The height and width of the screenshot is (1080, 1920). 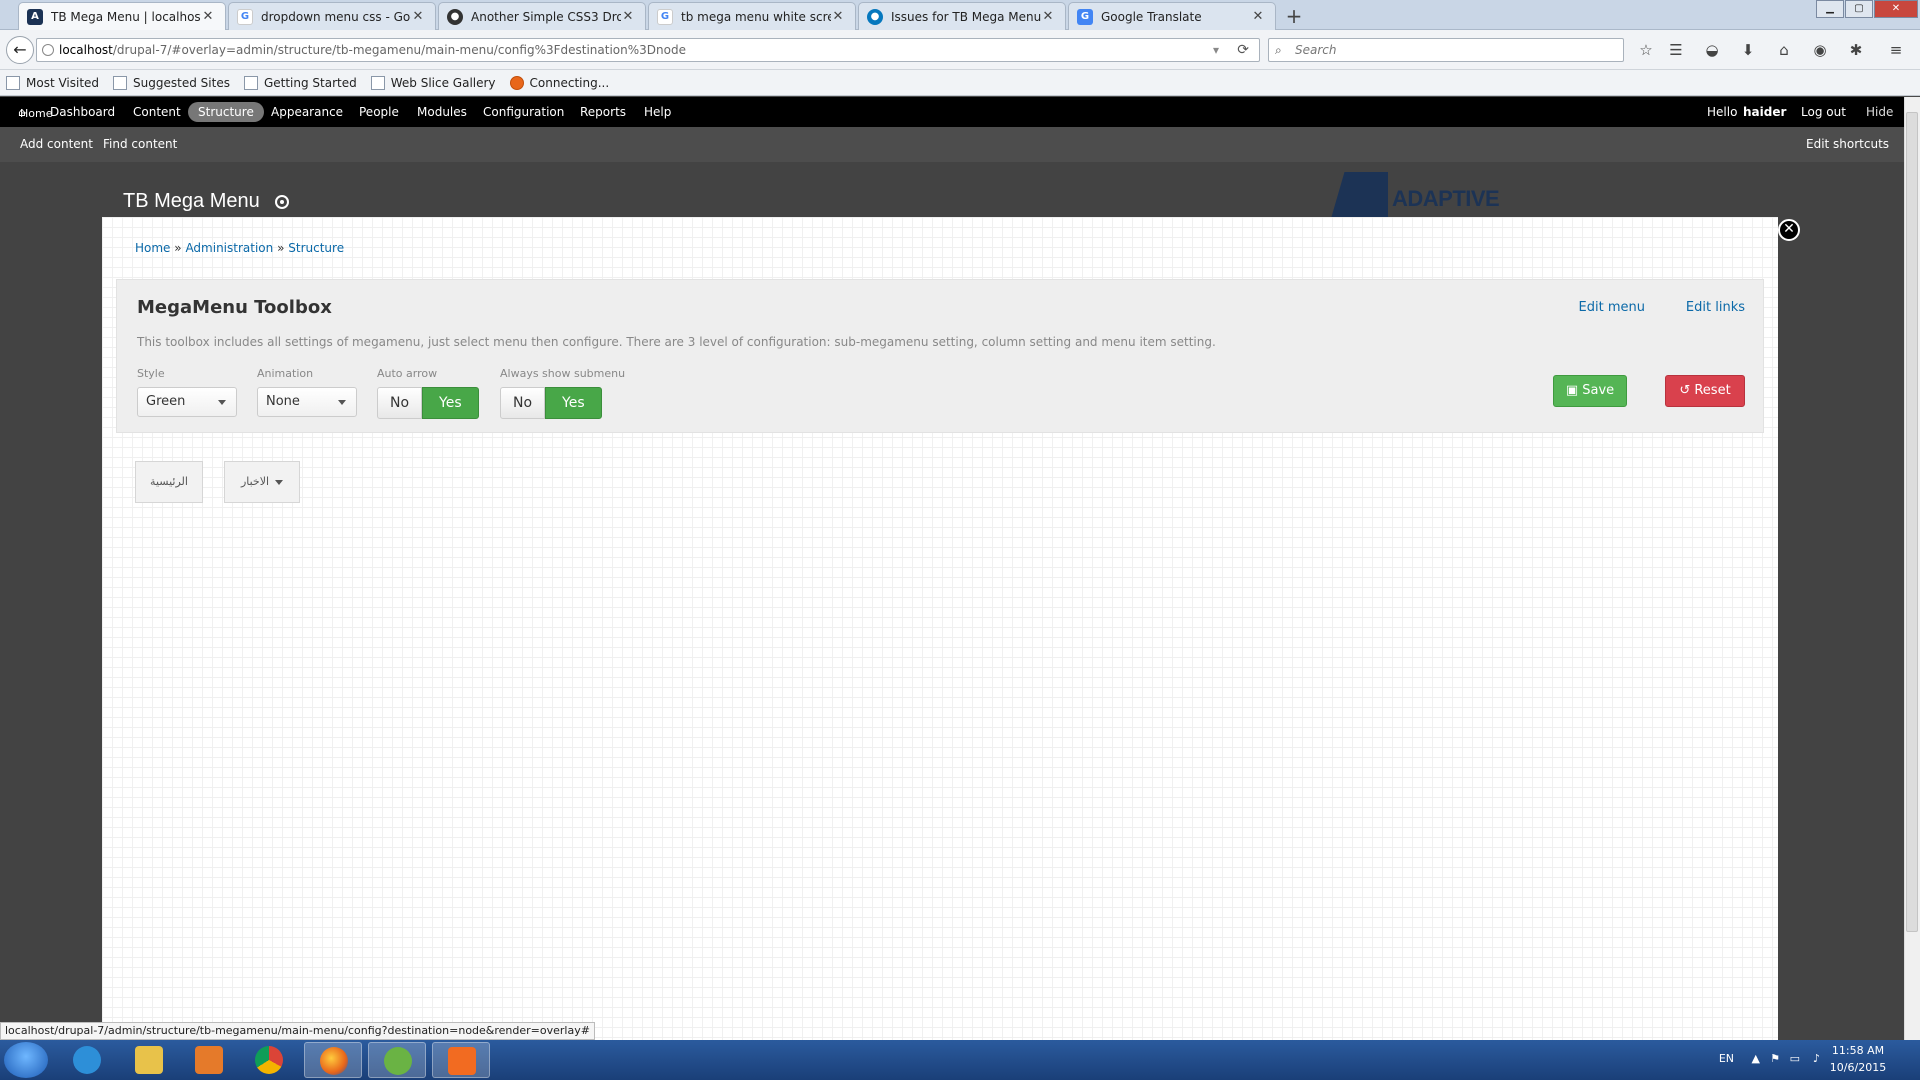 I want to click on overlay-close-icon: ✕, so click(x=1789, y=230).